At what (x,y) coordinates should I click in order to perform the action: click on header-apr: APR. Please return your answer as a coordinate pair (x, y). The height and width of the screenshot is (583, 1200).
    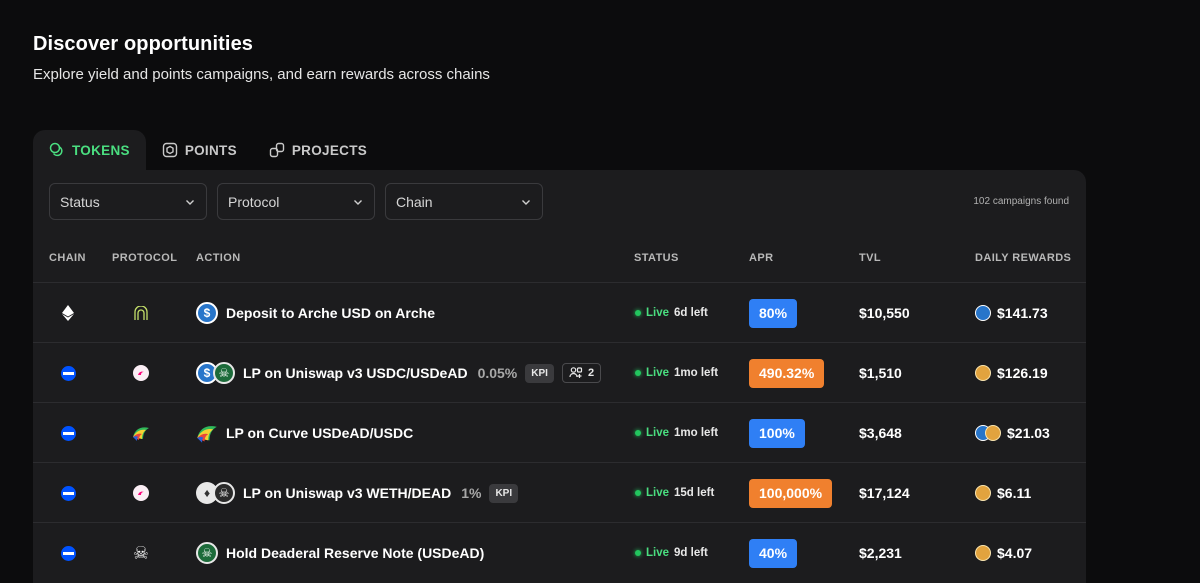
    Looking at the image, I should click on (761, 258).